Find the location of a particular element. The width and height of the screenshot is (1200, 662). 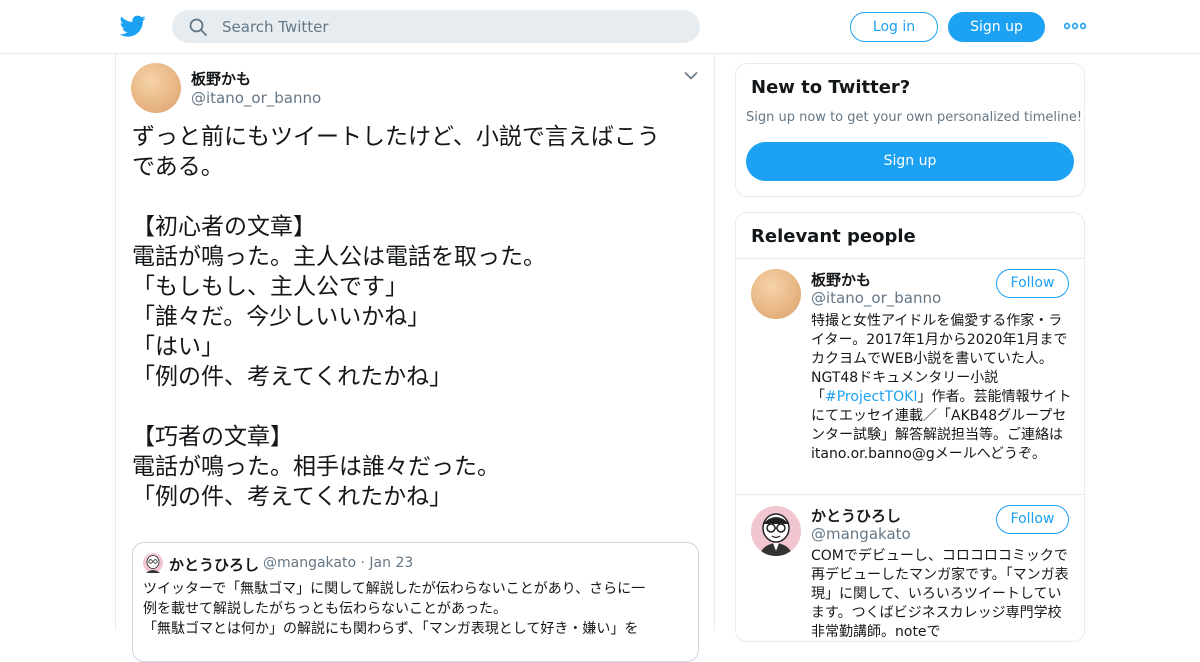

chevron-down-icon is located at coordinates (691, 76).